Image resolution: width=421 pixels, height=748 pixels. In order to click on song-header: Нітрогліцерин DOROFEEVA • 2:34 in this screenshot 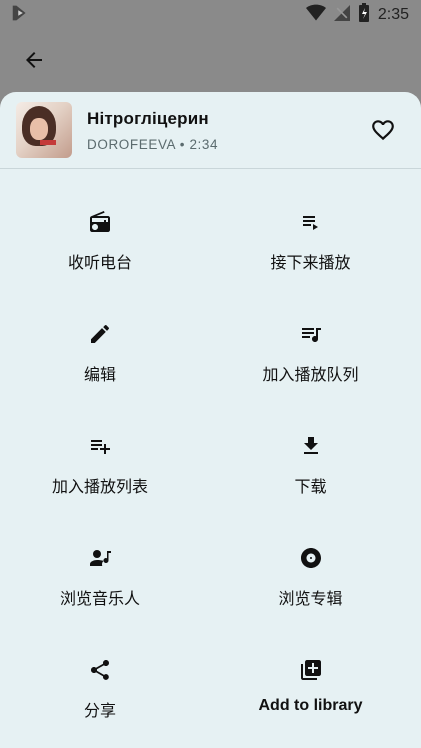, I will do `click(210, 130)`.